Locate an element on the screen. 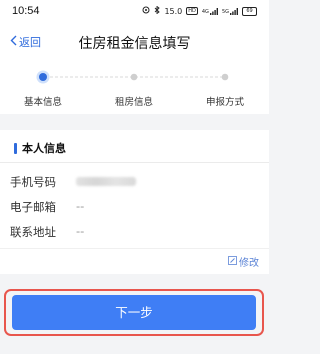 The height and width of the screenshot is (354, 320). next-button-highlight: 下一步 is located at coordinates (134, 312).